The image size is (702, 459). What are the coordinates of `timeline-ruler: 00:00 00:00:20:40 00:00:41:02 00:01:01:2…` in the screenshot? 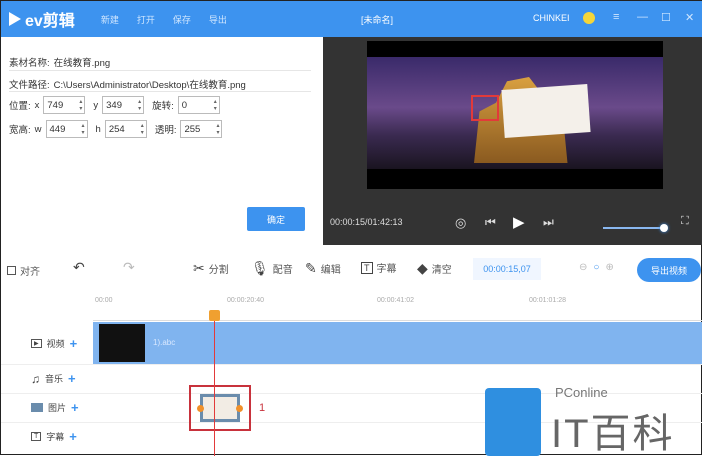 It's located at (397, 307).